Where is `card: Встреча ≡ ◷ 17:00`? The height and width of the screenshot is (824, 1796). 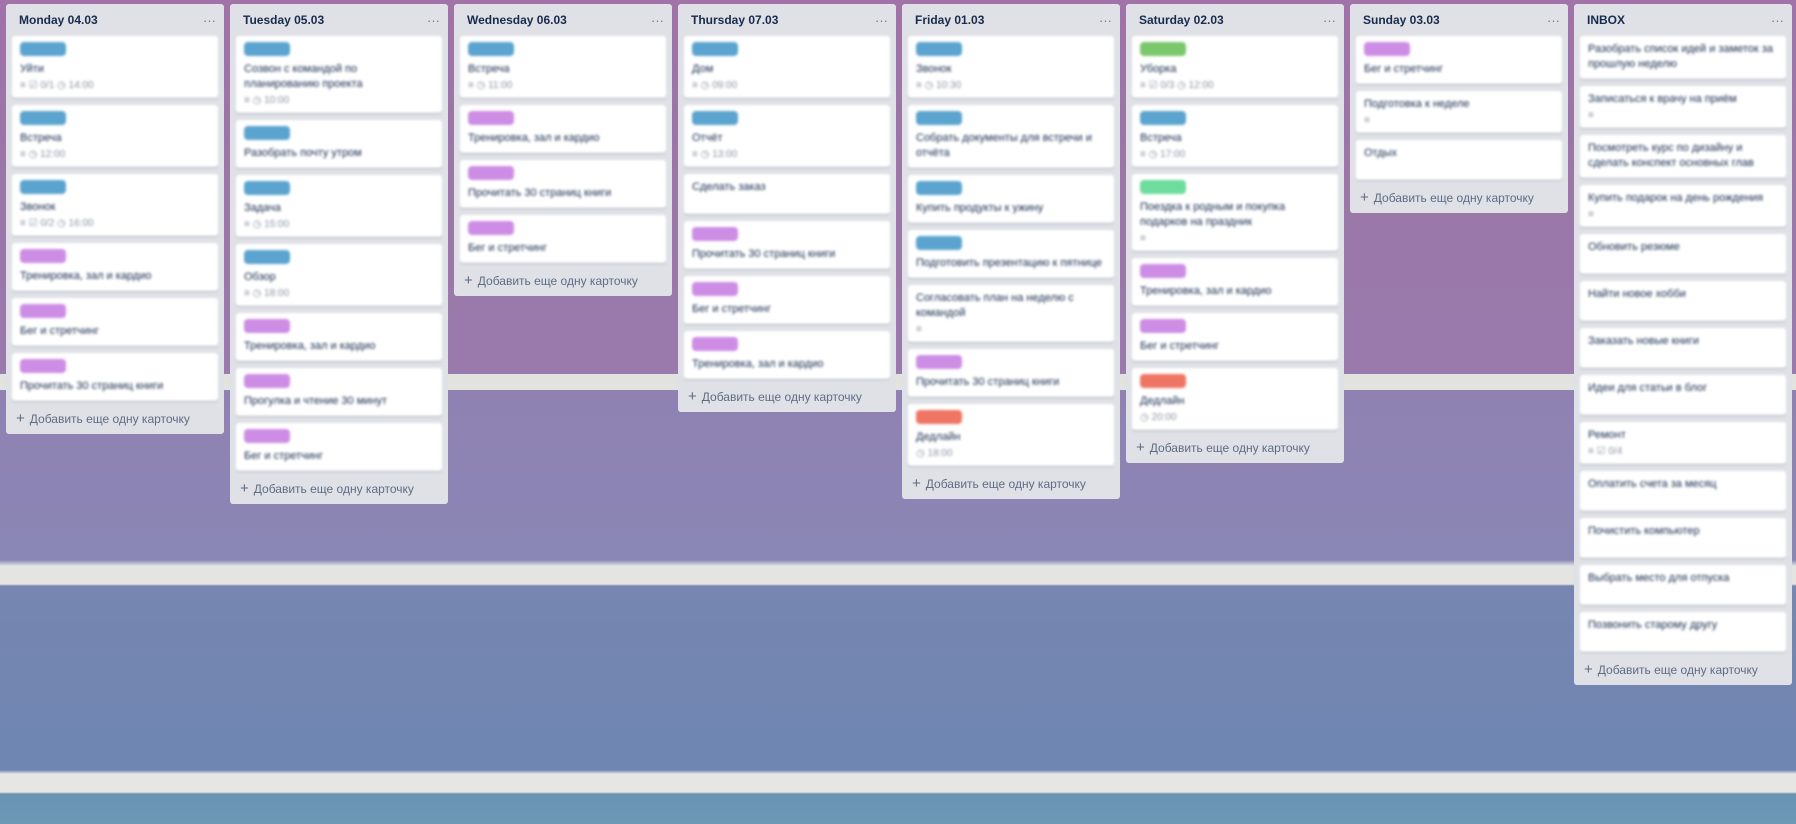 card: Встреча ≡ ◷ 17:00 is located at coordinates (1235, 136).